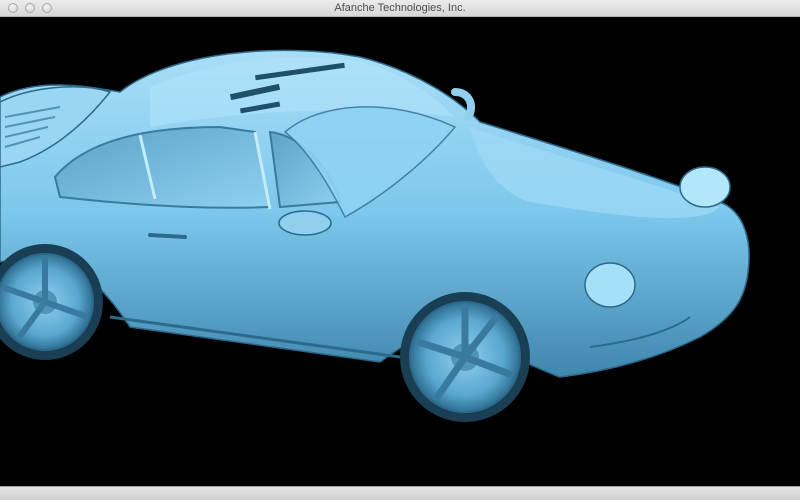  I want to click on bottom-status-bar, so click(400, 493).